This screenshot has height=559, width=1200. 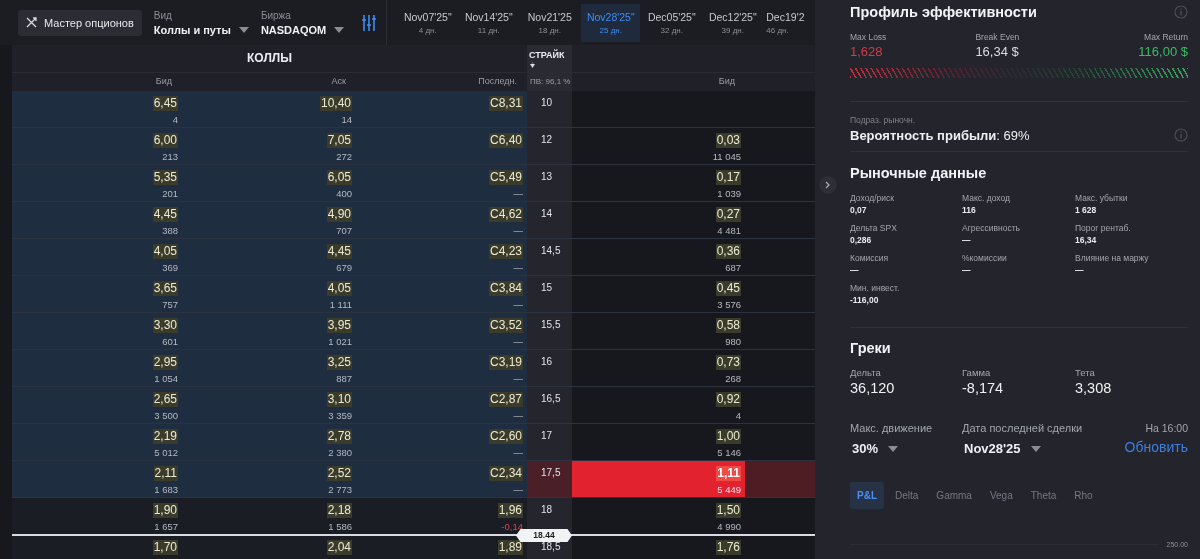 I want to click on call-ask-price: 3,10, so click(x=339, y=399).